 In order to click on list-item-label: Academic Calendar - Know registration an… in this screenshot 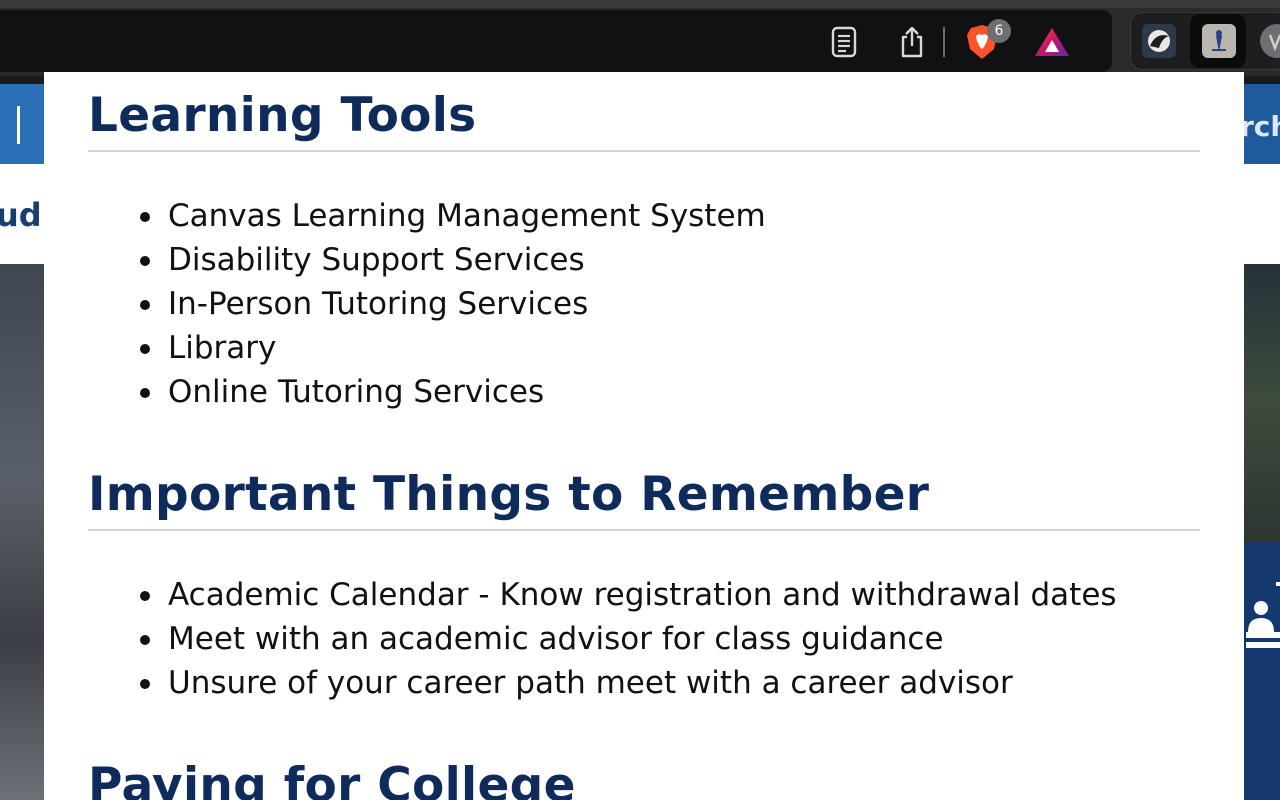, I will do `click(642, 595)`.